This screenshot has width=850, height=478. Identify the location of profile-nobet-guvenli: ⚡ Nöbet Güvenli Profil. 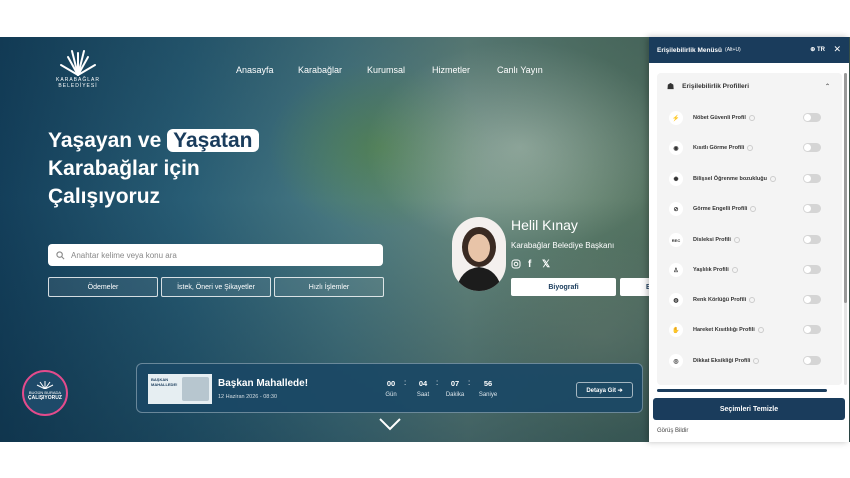
(749, 118).